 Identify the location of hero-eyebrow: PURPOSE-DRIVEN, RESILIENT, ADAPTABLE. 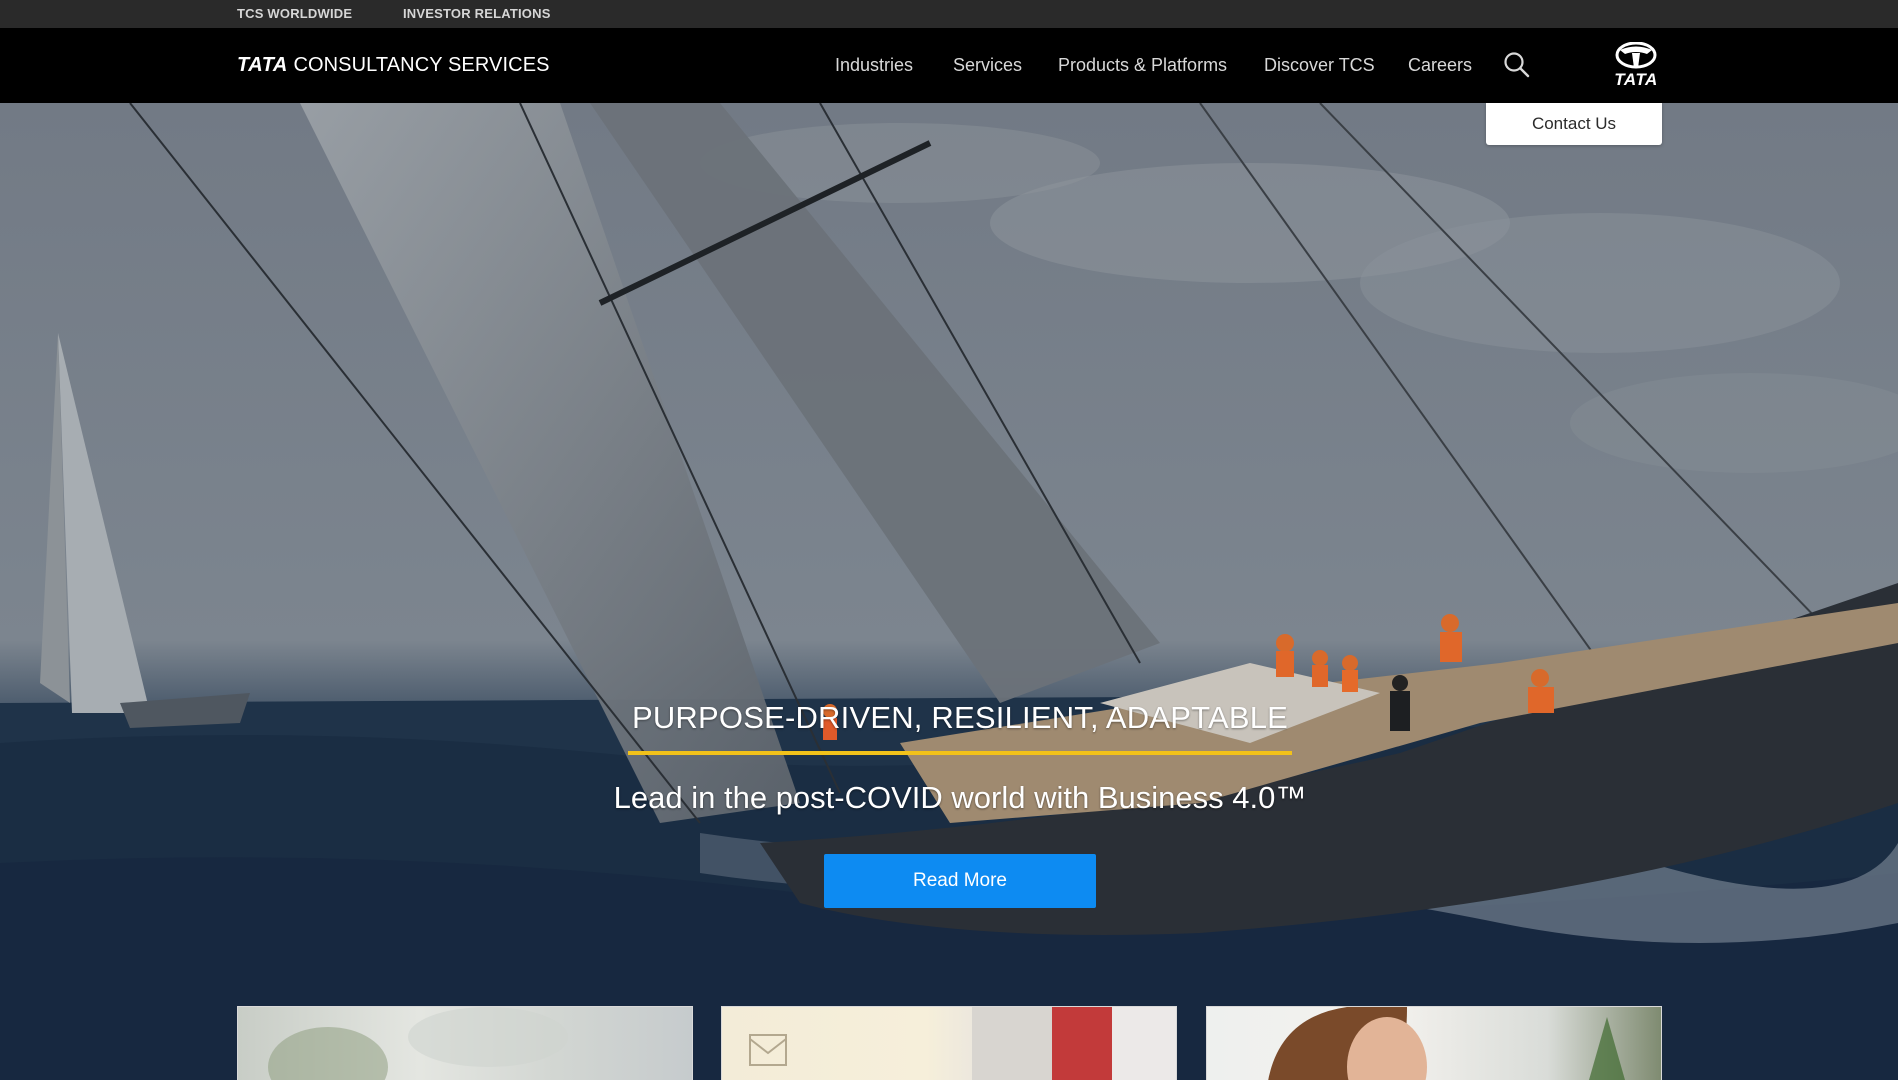
(960, 717).